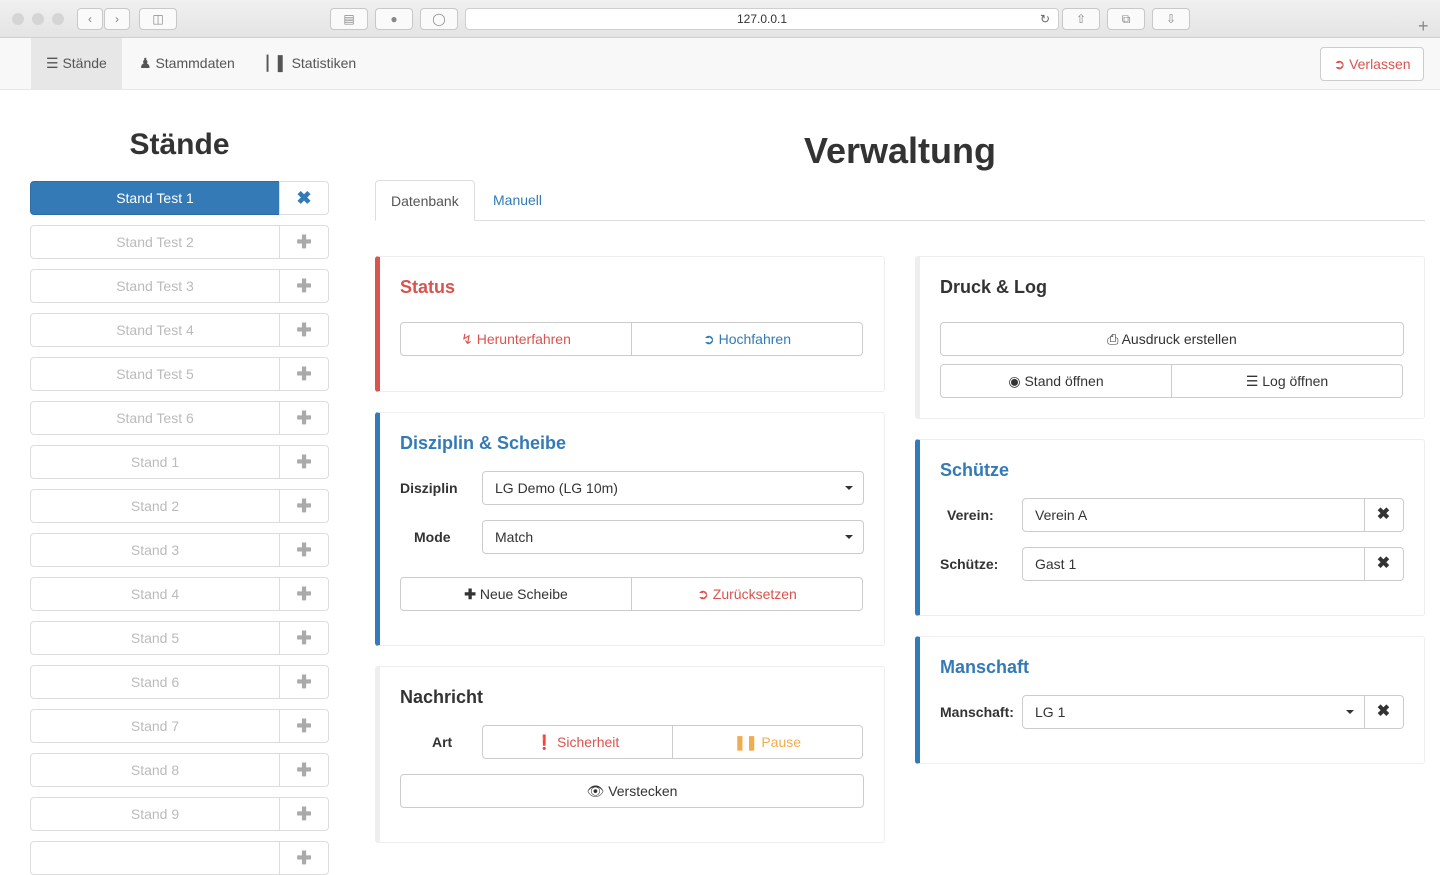  I want to click on stand-select-button: Stand 2, so click(155, 506).